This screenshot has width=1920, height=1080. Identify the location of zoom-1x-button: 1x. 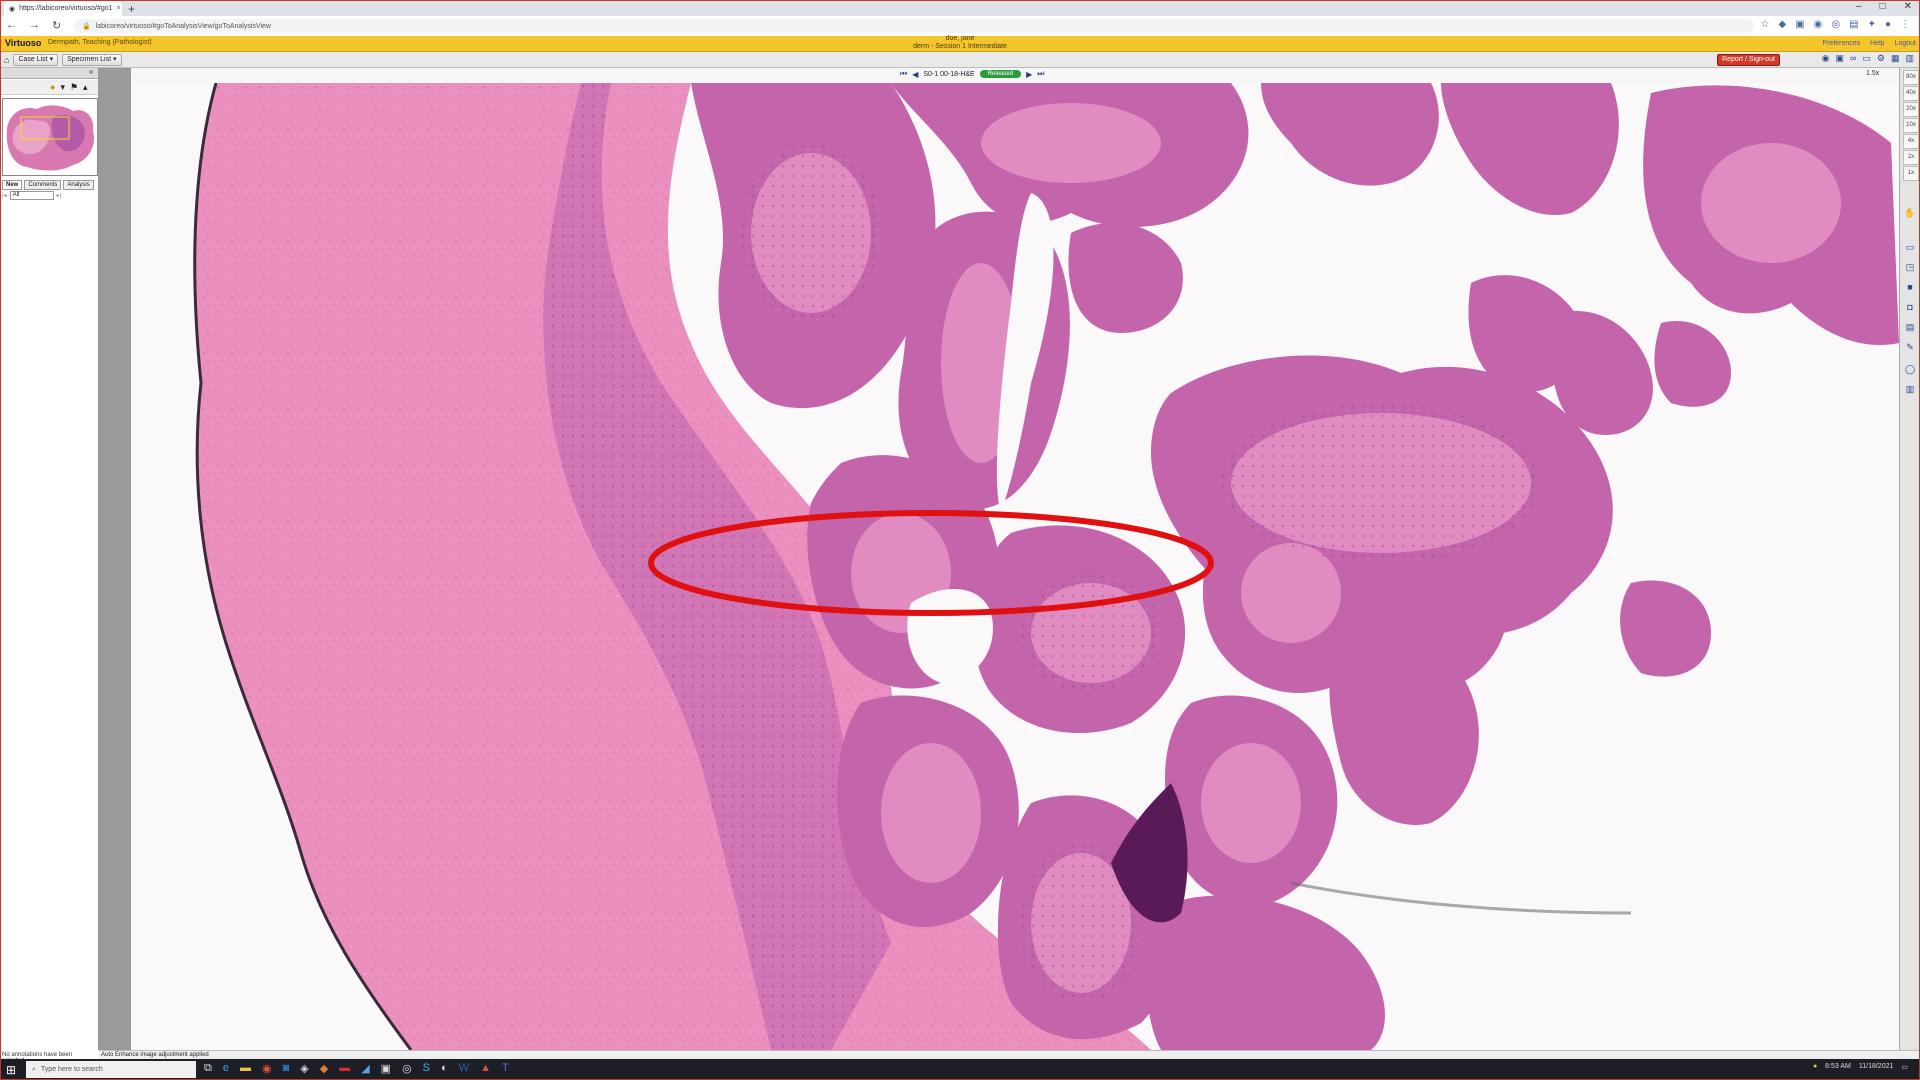
(1911, 173).